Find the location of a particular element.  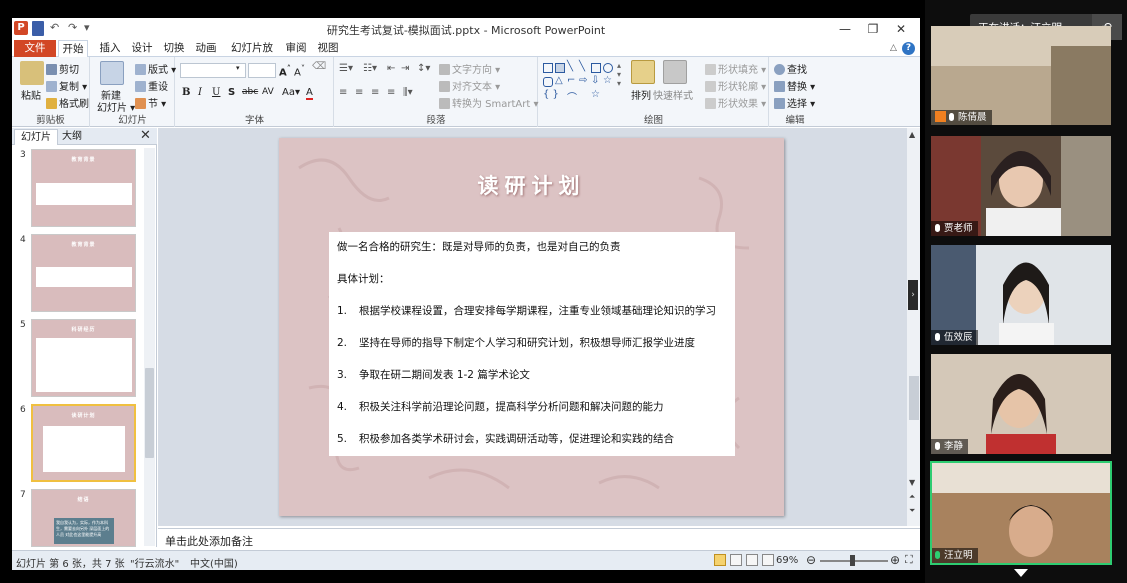

slide-area-scroll-thumb is located at coordinates (914, 398).